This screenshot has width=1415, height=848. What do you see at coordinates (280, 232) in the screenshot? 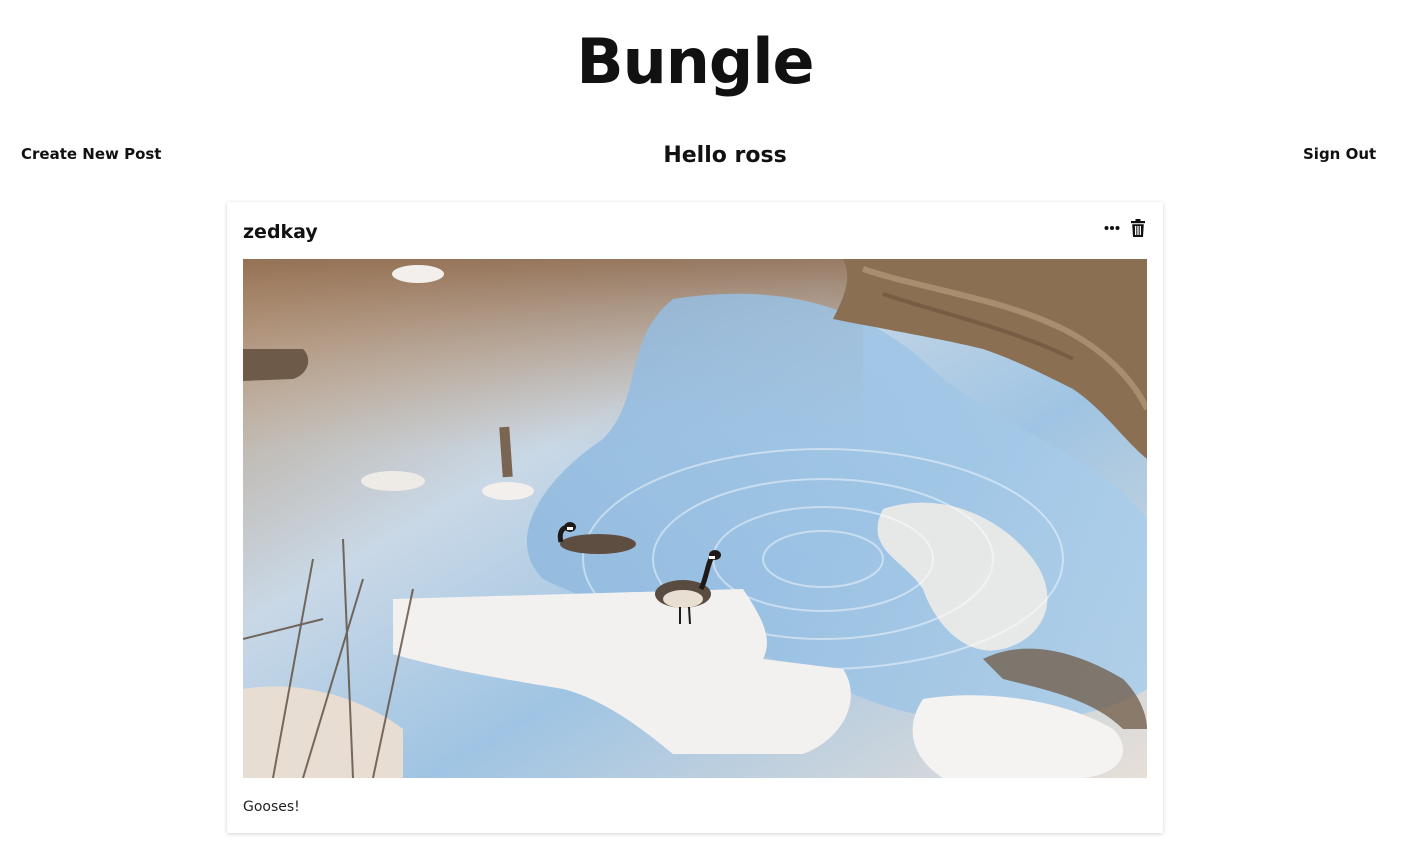
I see `post-author: zedkay` at bounding box center [280, 232].